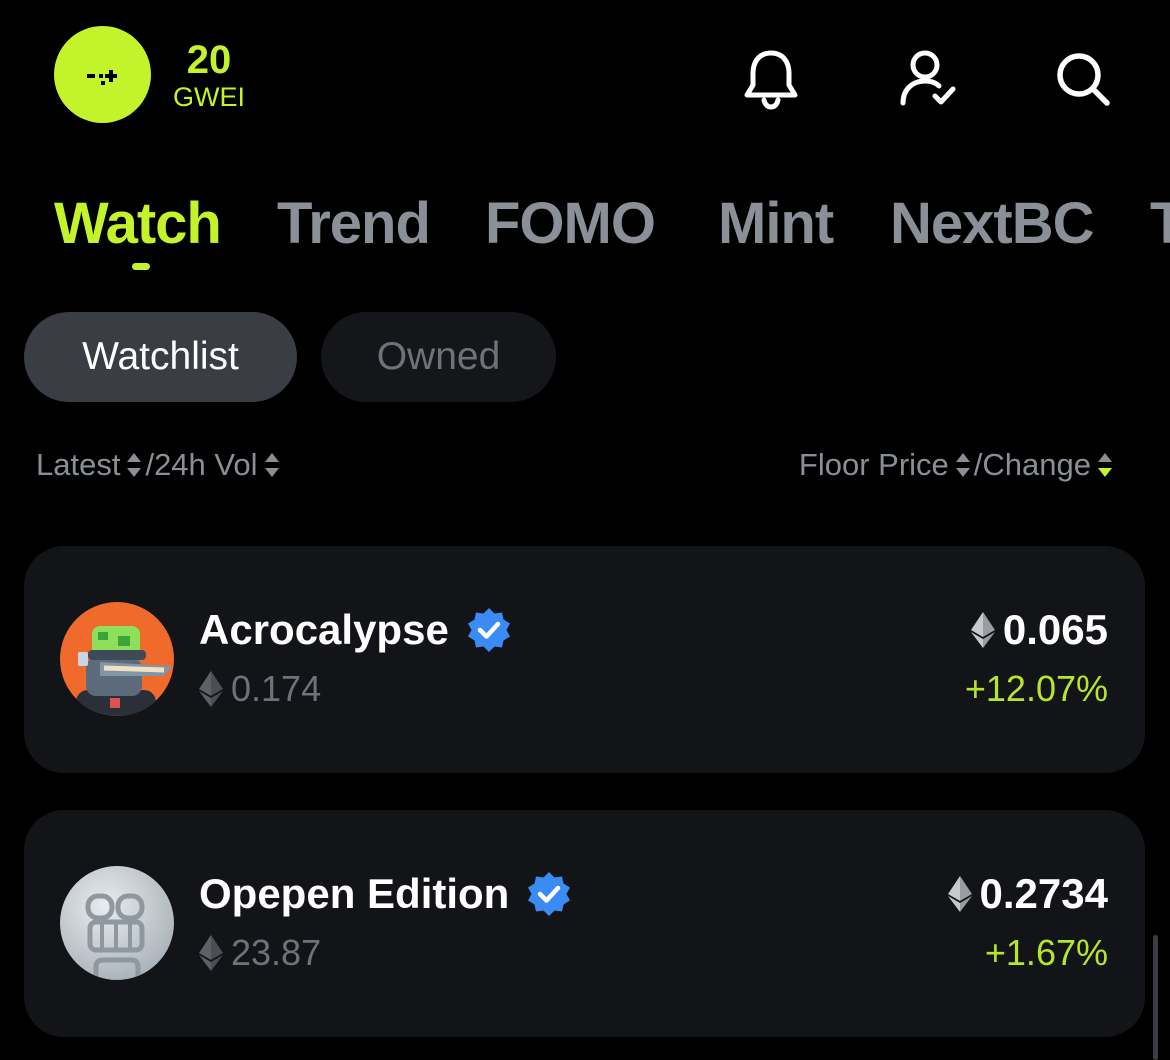  Describe the element at coordinates (1043, 893) in the screenshot. I see `floor-price: 0.2734` at that location.